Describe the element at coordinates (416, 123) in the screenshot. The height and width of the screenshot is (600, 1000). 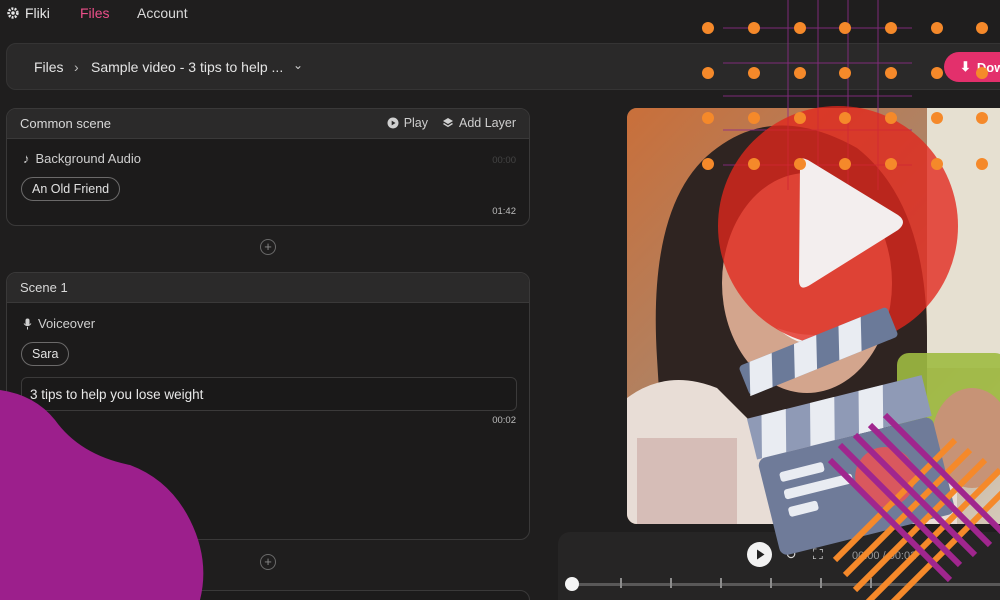
I see `play-label: Play` at that location.